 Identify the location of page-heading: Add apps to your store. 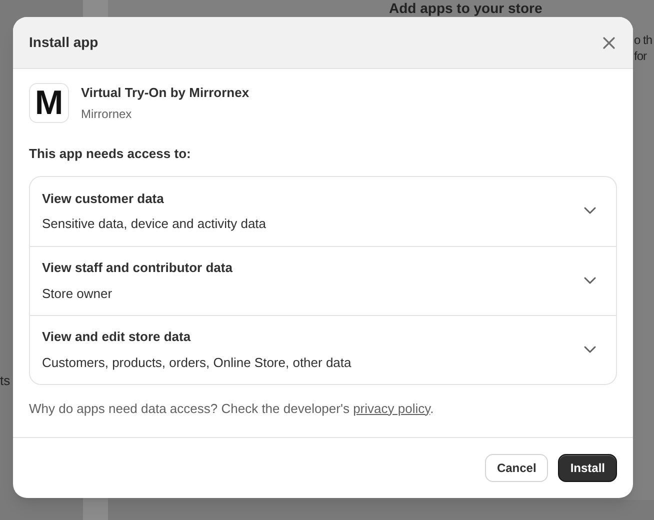
(465, 8).